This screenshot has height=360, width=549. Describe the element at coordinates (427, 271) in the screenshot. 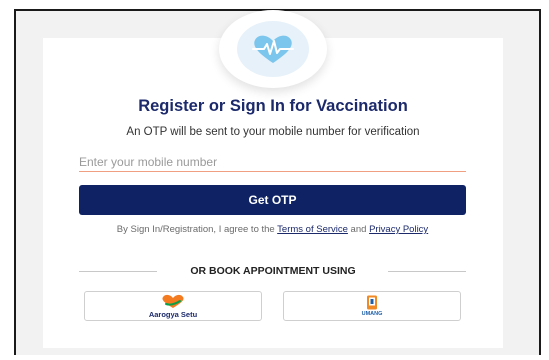

I see `divider-right` at that location.